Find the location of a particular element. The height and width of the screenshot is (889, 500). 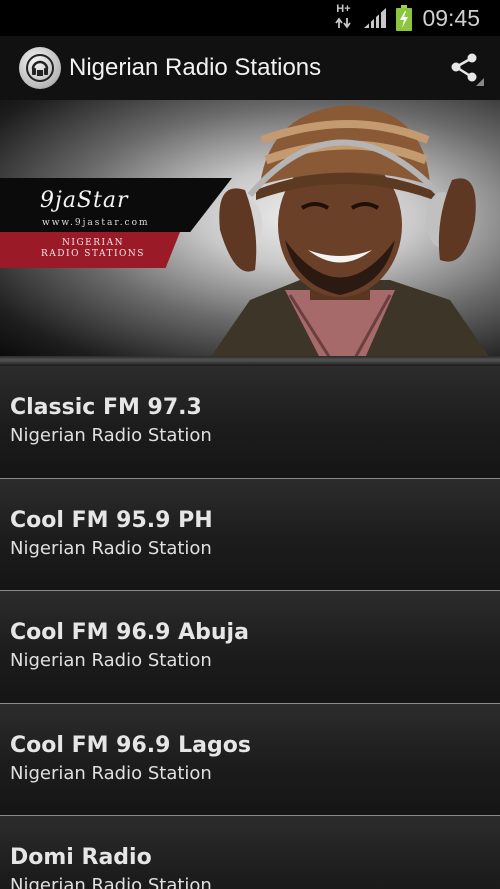

network-type-indicator: H+ is located at coordinates (343, 18).